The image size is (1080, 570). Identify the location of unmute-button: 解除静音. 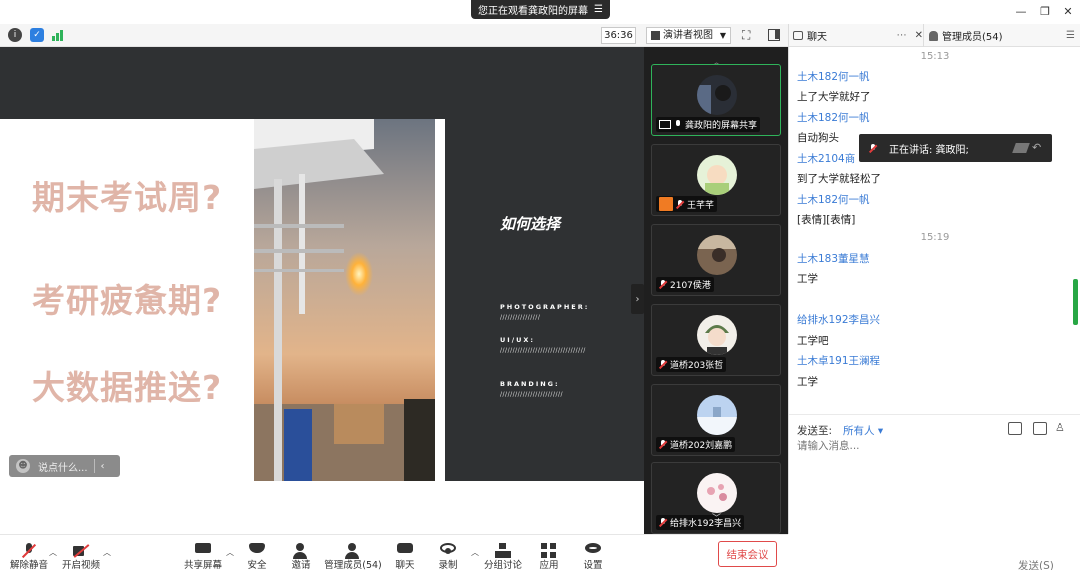
(29, 552).